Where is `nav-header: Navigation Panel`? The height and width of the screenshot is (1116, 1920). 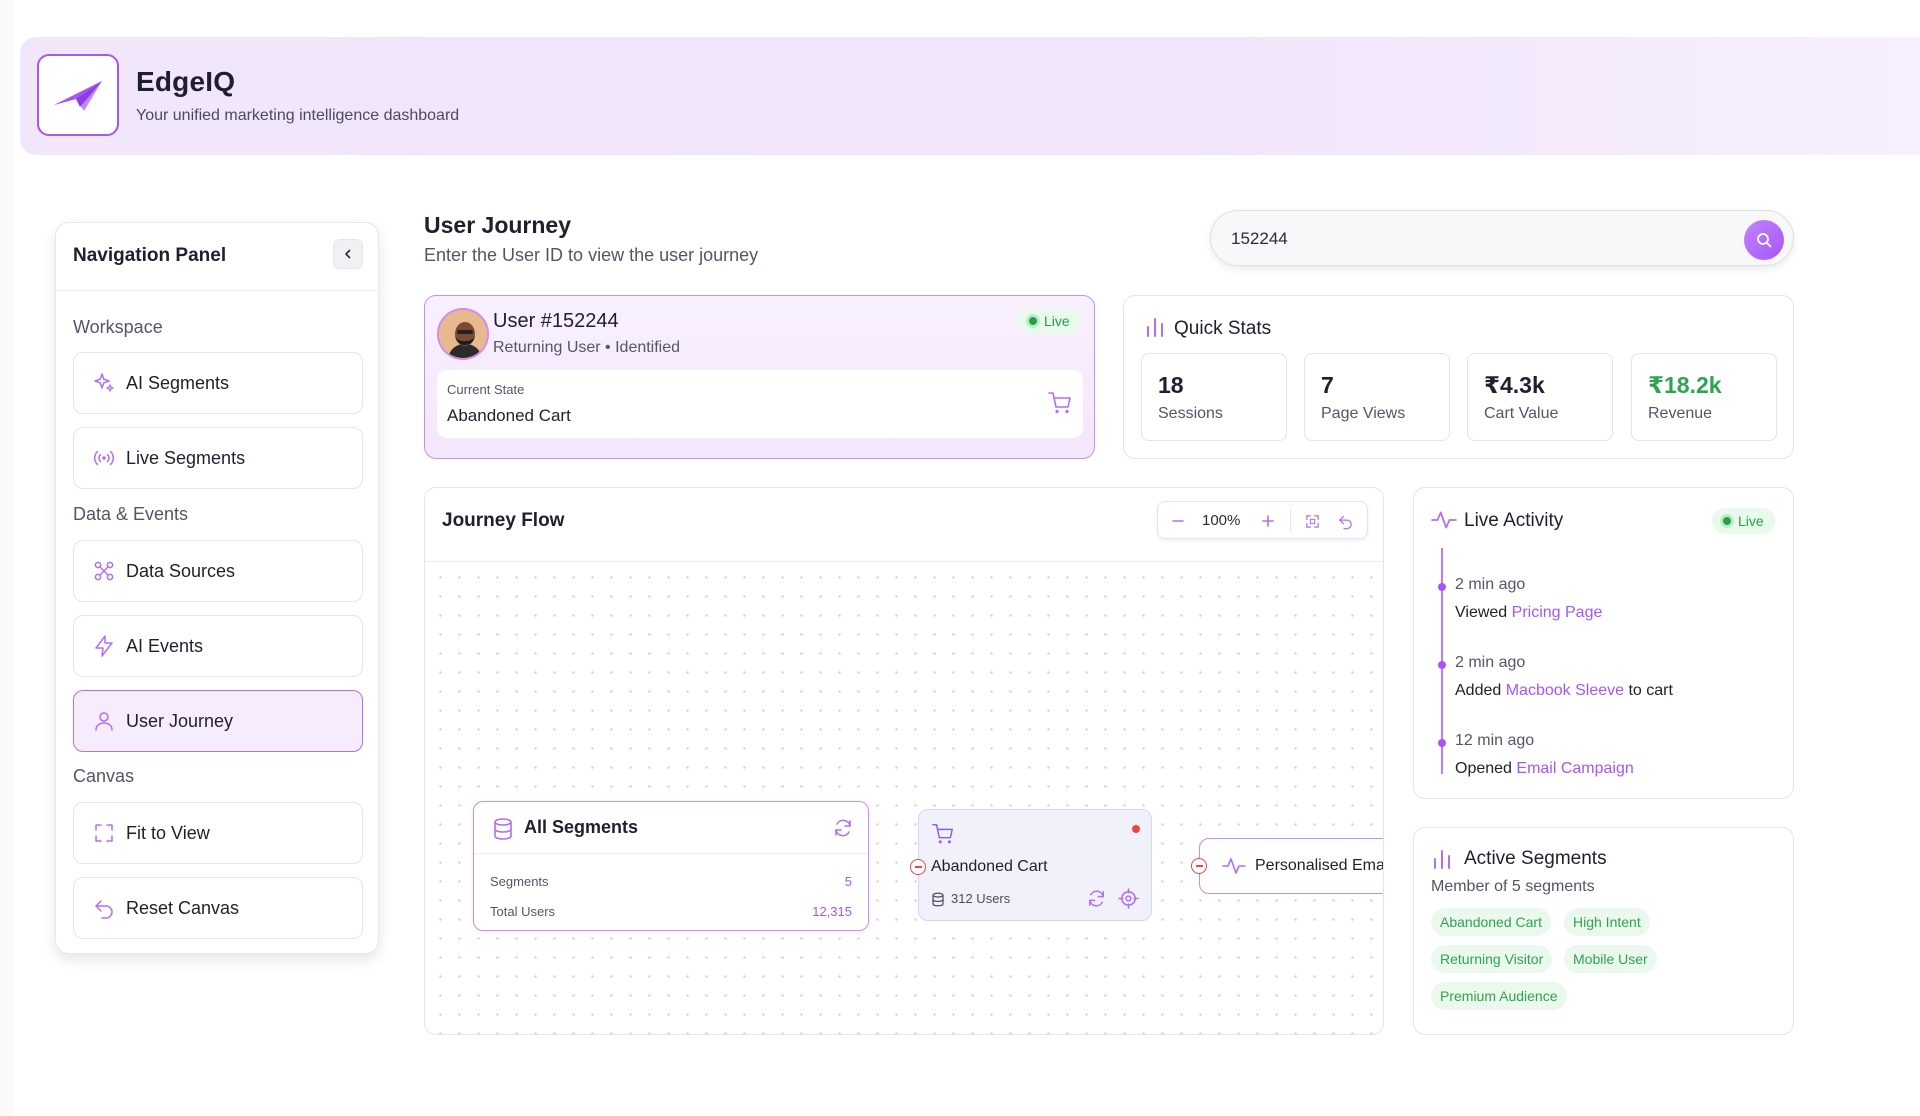
nav-header: Navigation Panel is located at coordinates (217, 257).